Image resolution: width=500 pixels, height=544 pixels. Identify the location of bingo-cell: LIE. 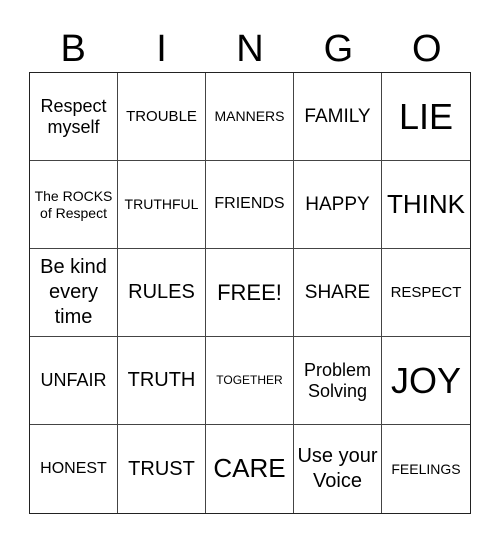
(426, 117).